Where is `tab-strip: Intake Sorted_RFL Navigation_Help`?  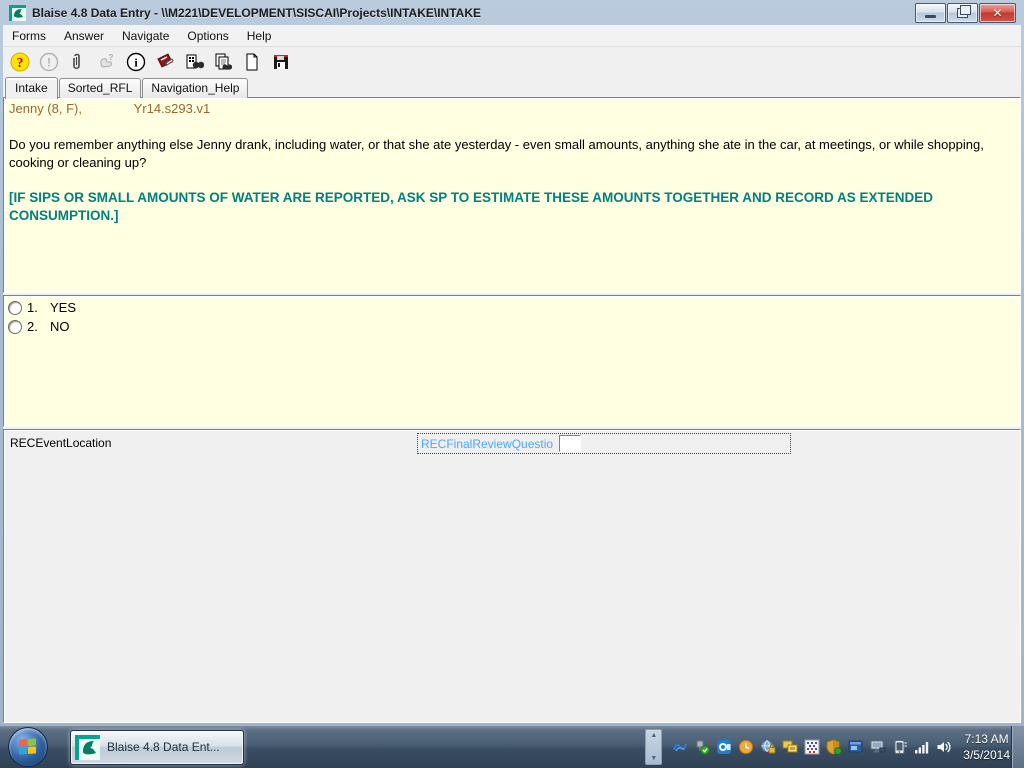 tab-strip: Intake Sorted_RFL Navigation_Help is located at coordinates (512, 87).